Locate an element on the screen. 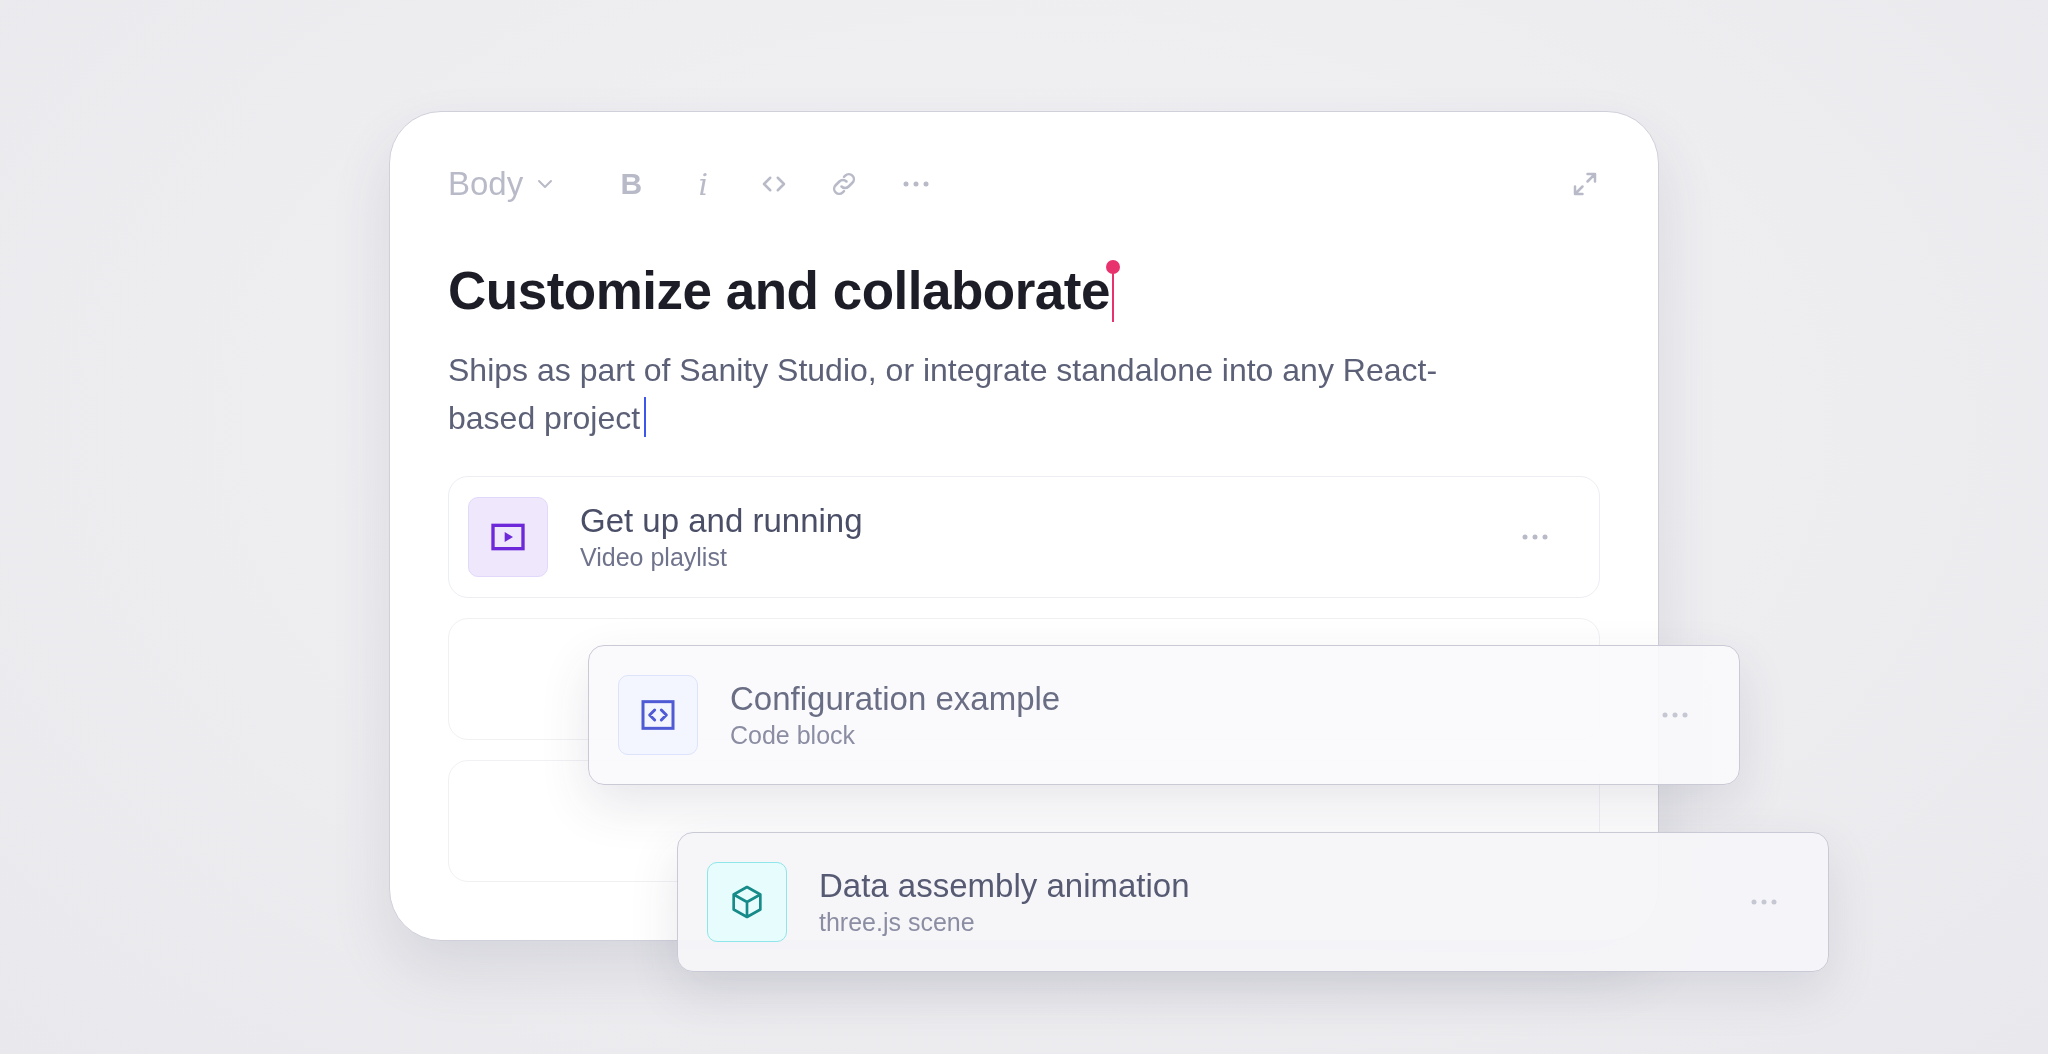  scene-block: Data assembly animation three.js scene is located at coordinates (1253, 902).